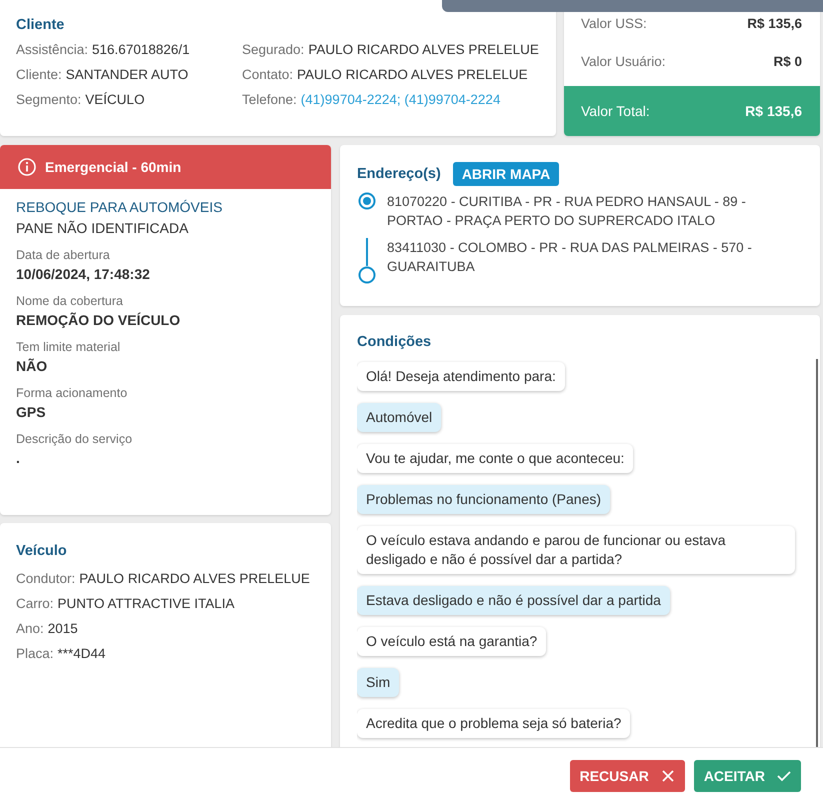 The width and height of the screenshot is (823, 801). I want to click on question-bubble: O veículo estava andando e parou de funcionar ou estava desligado e não é possível dar a partida?, so click(576, 550).